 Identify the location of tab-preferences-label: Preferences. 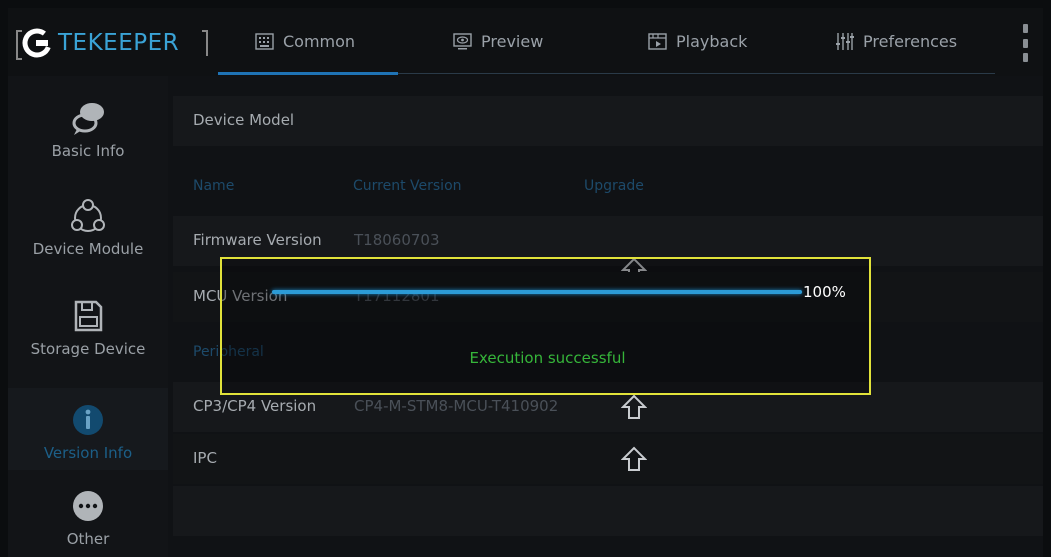
(910, 41).